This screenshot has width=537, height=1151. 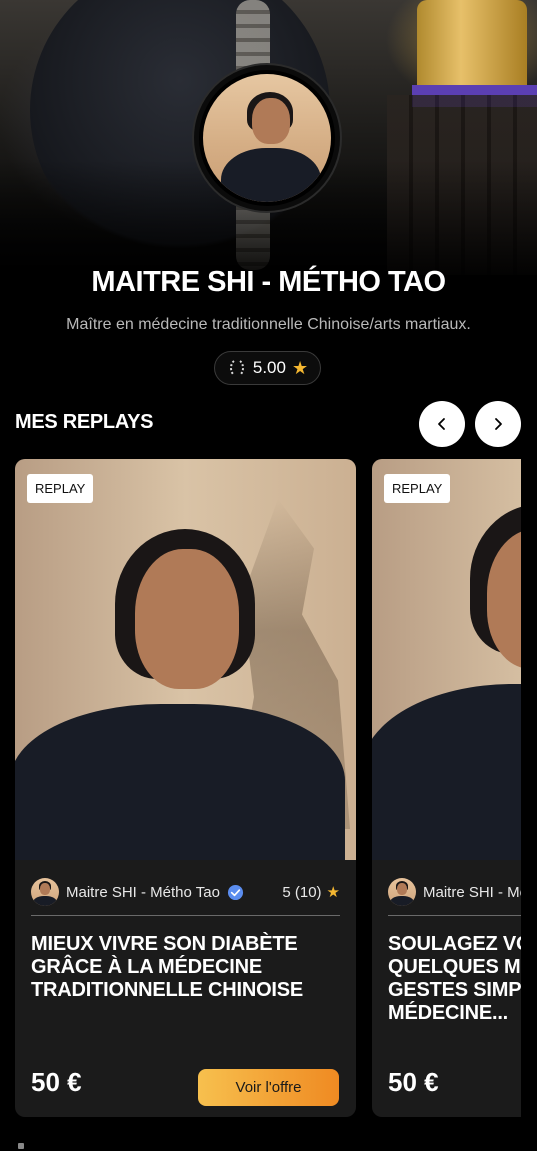 What do you see at coordinates (268, 1087) in the screenshot?
I see `view-offer-button: Voir l'offre` at bounding box center [268, 1087].